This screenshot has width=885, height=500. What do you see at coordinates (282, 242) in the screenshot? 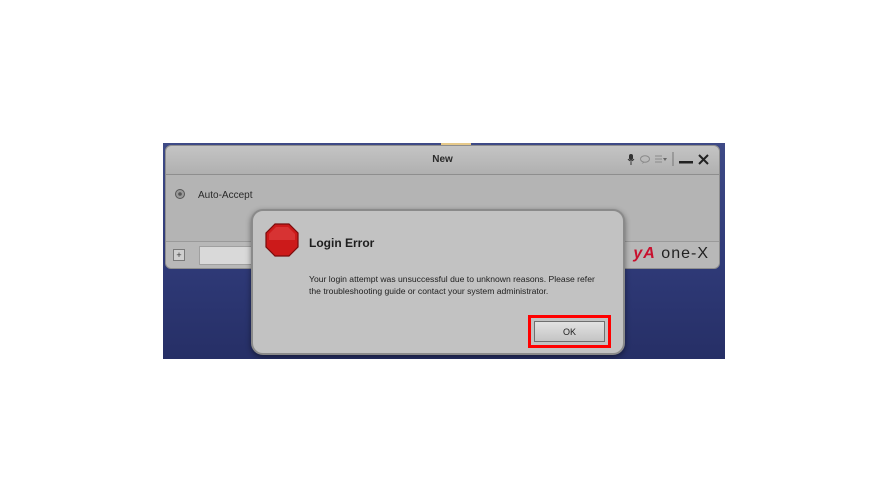
I see `stop-icon` at bounding box center [282, 242].